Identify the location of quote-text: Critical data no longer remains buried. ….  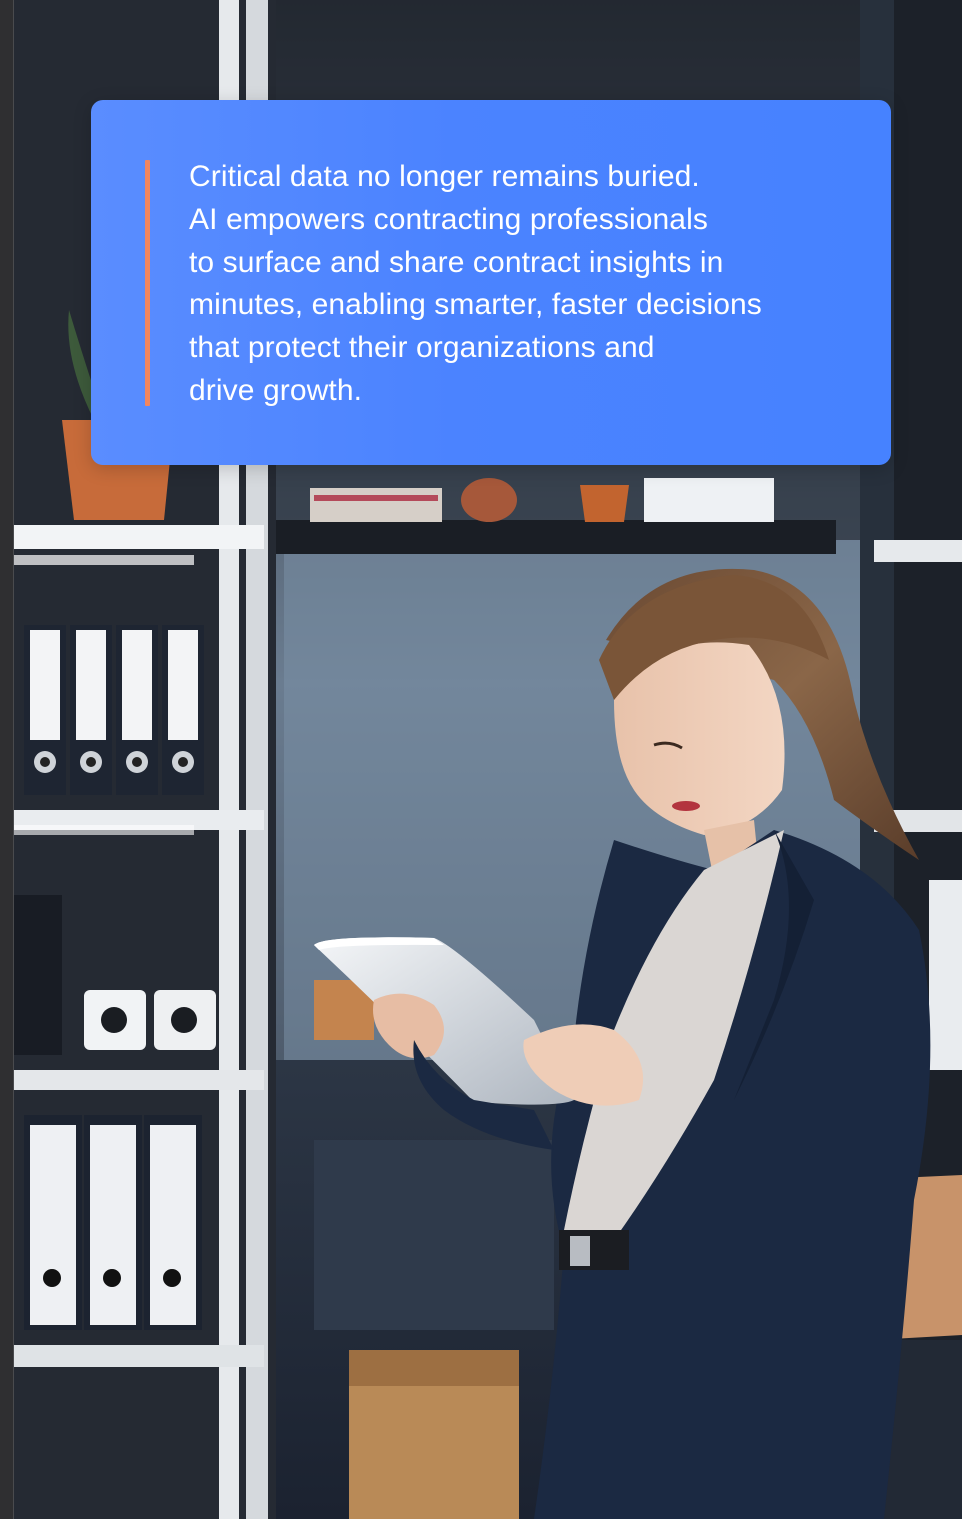
(519, 284).